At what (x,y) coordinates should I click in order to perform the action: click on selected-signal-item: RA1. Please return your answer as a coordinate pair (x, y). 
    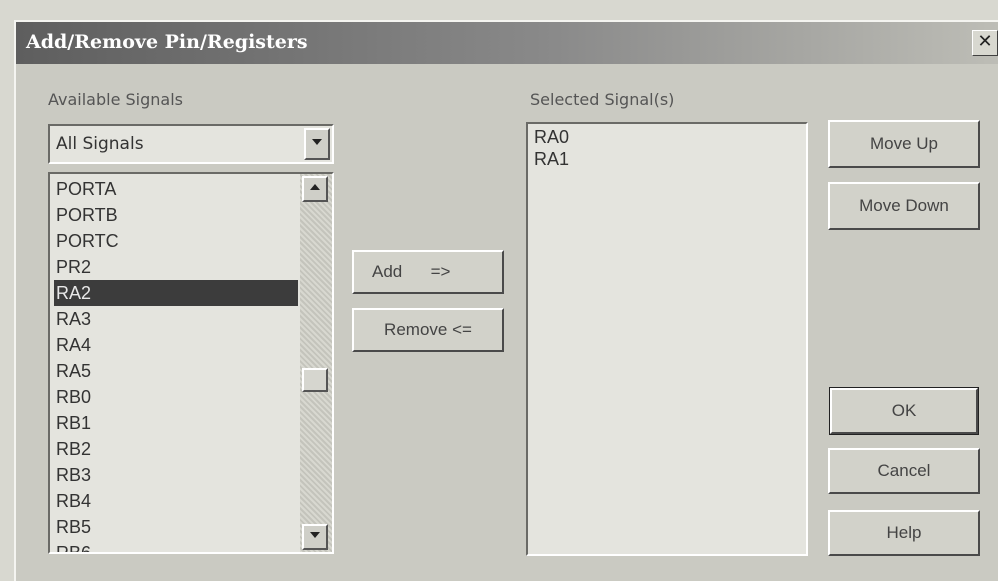
    Looking at the image, I should click on (669, 159).